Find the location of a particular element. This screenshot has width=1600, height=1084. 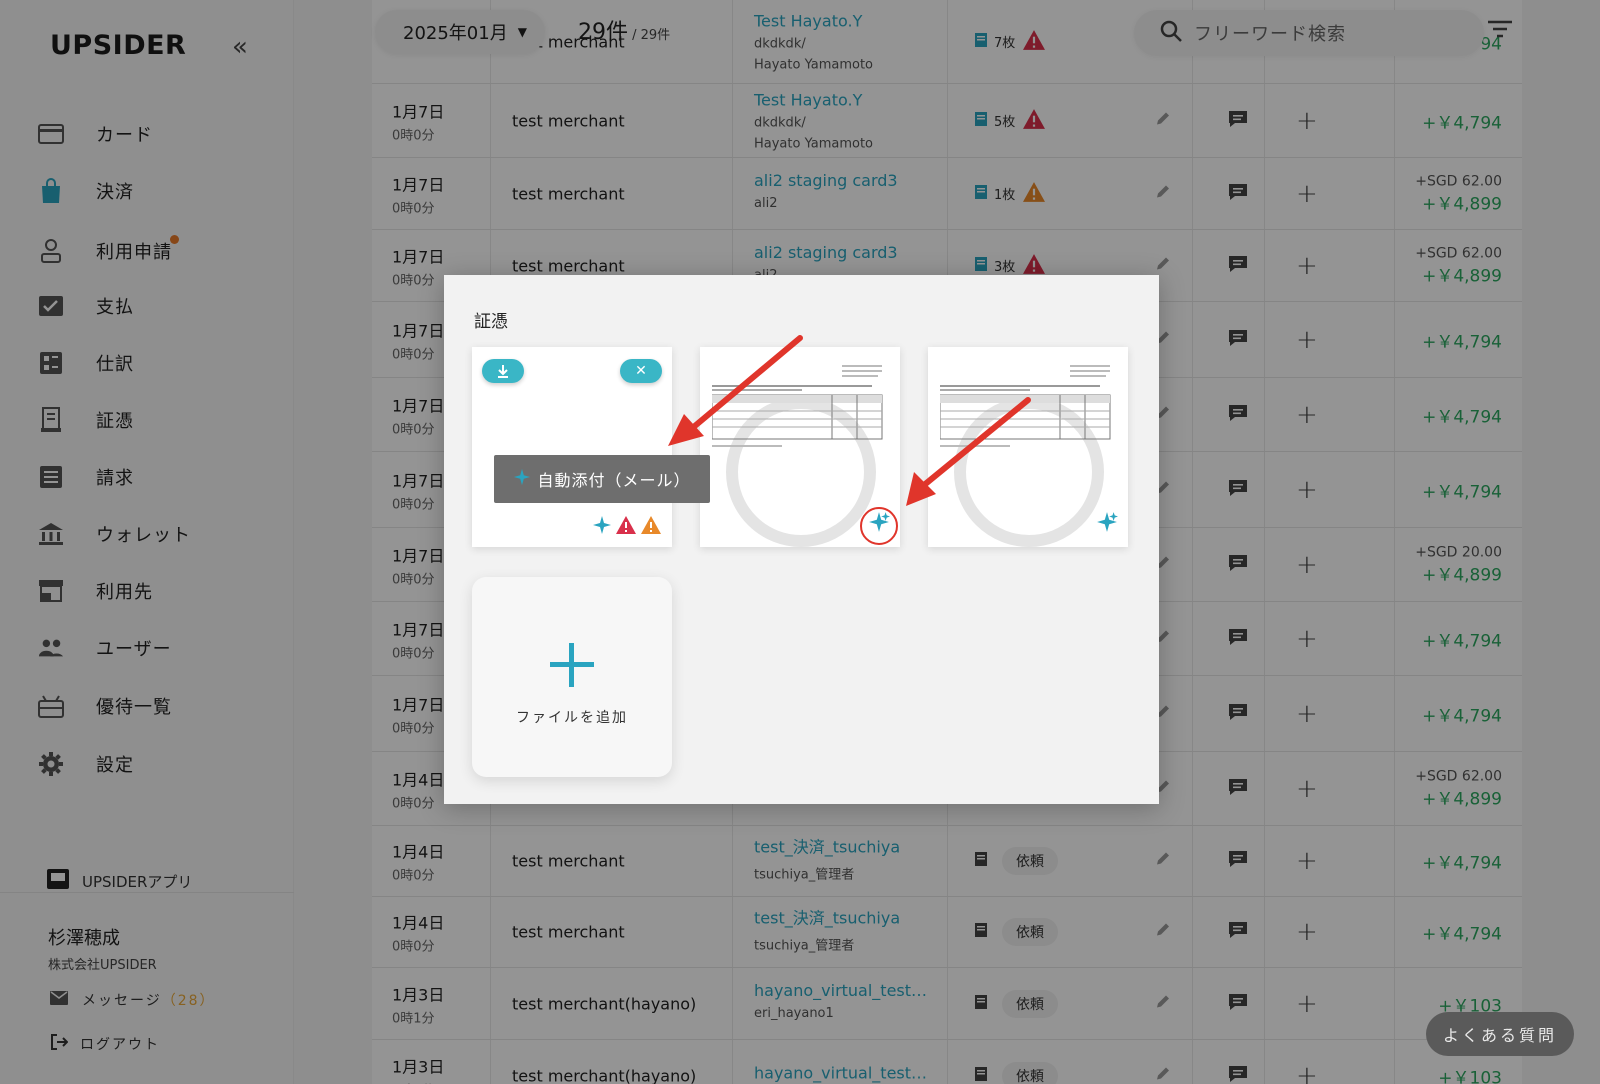

warning-red-icon is located at coordinates (626, 527).